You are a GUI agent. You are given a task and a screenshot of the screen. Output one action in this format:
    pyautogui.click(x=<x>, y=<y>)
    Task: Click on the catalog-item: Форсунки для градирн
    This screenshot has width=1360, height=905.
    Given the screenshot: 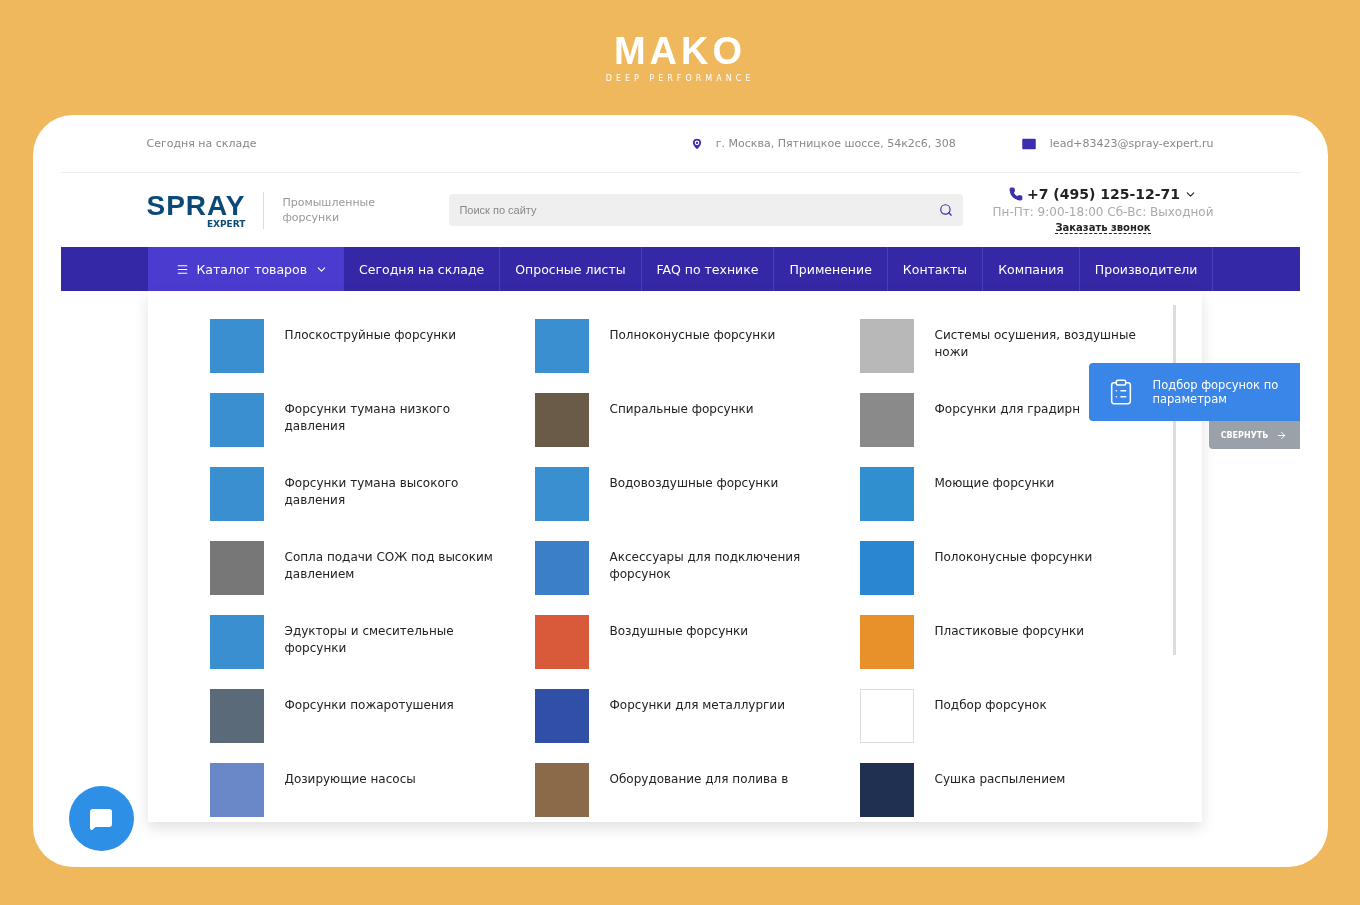 What is the action you would take?
    pyautogui.click(x=1007, y=410)
    